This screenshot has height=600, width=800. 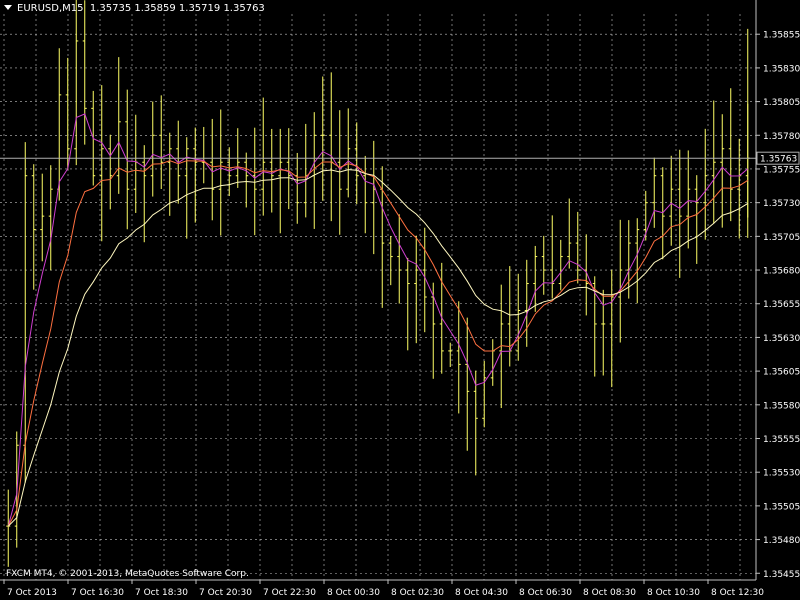 I want to click on x-tick-label: 8 Oct 00:30, so click(x=353, y=593).